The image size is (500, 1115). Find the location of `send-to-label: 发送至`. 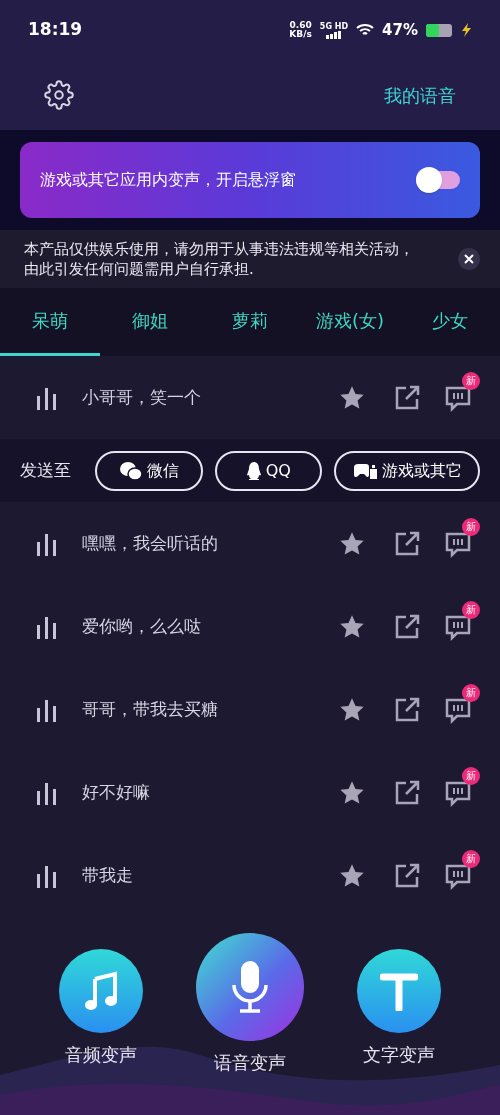

send-to-label: 发送至 is located at coordinates (45, 470).